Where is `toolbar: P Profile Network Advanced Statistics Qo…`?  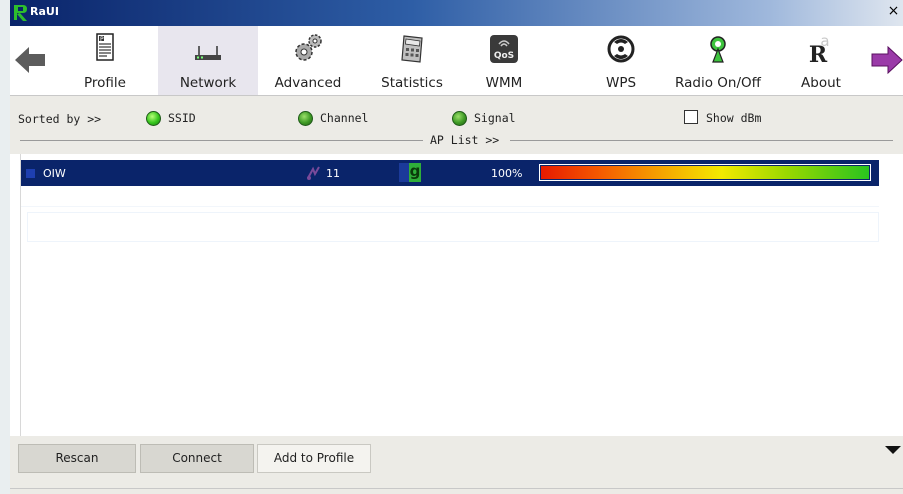 toolbar: P Profile Network Advanced Statistics Qo… is located at coordinates (456, 61).